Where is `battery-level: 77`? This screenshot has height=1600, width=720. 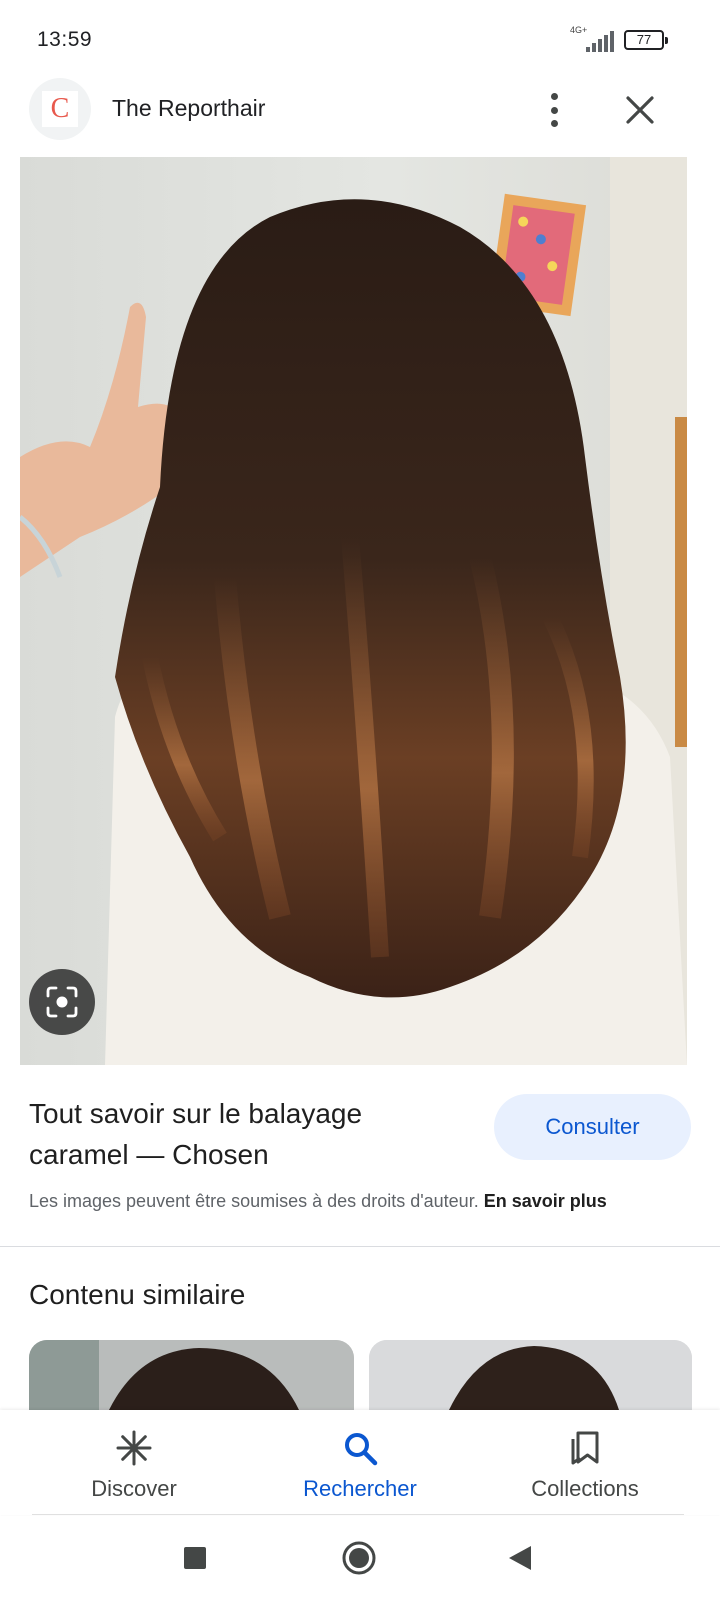 battery-level: 77 is located at coordinates (644, 39).